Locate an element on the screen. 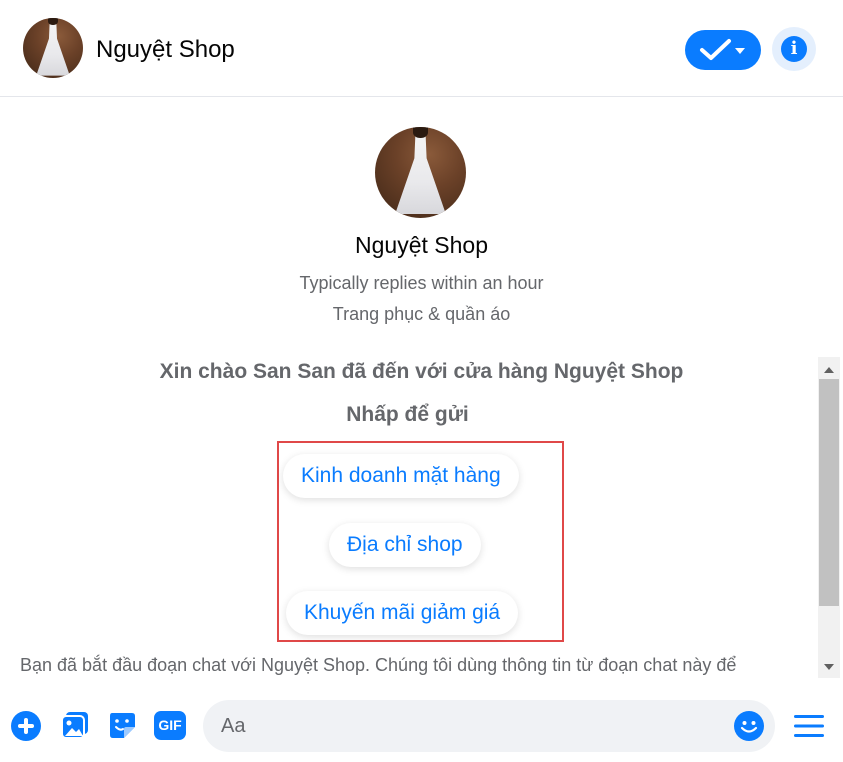 This screenshot has width=843, height=762. scrollbar is located at coordinates (829, 517).